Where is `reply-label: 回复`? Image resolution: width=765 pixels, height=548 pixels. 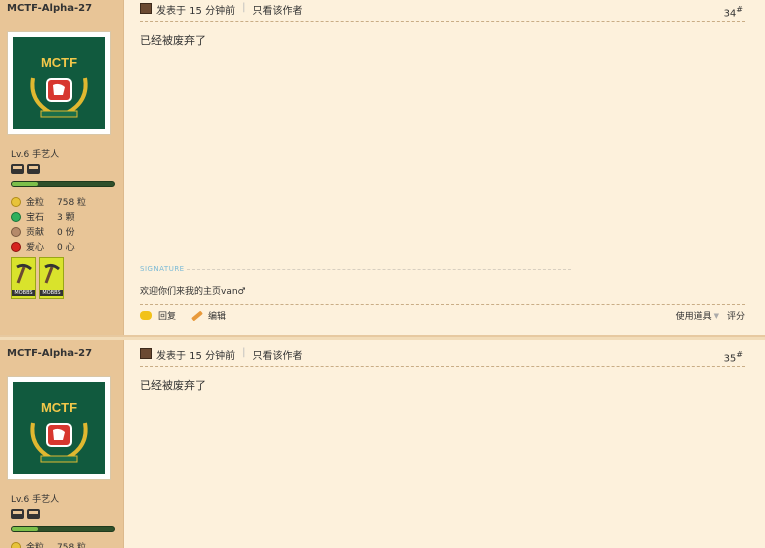
reply-label: 回复 is located at coordinates (167, 317).